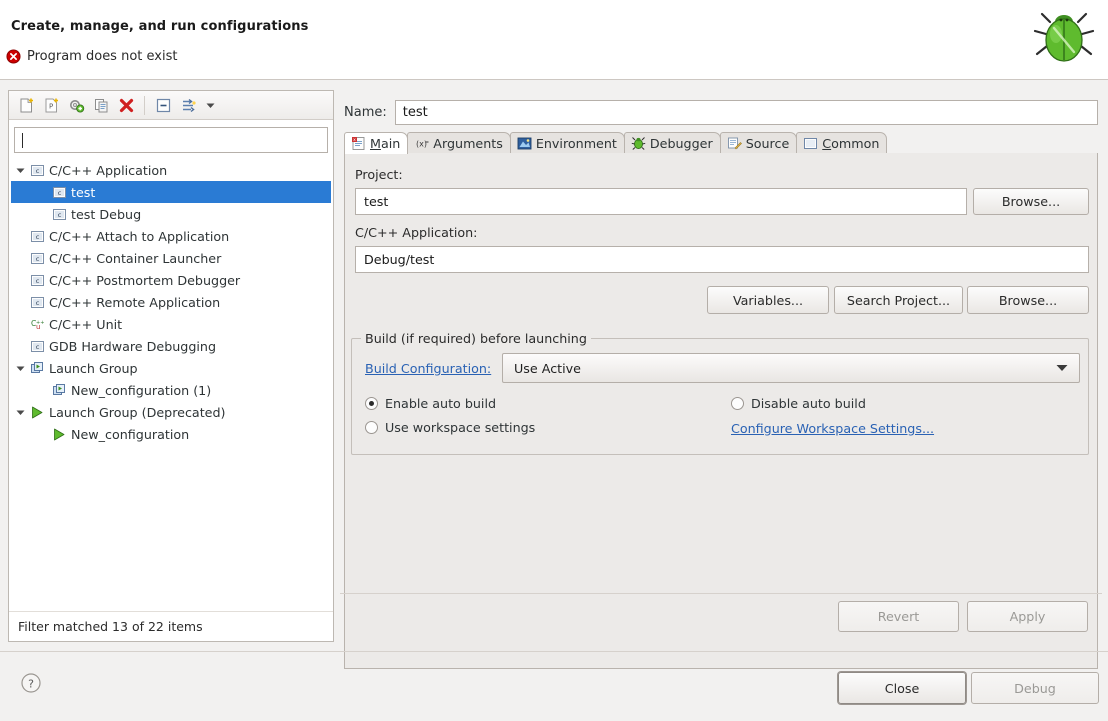  What do you see at coordinates (108, 170) in the screenshot?
I see `tree-item-label: C/C++ Application` at bounding box center [108, 170].